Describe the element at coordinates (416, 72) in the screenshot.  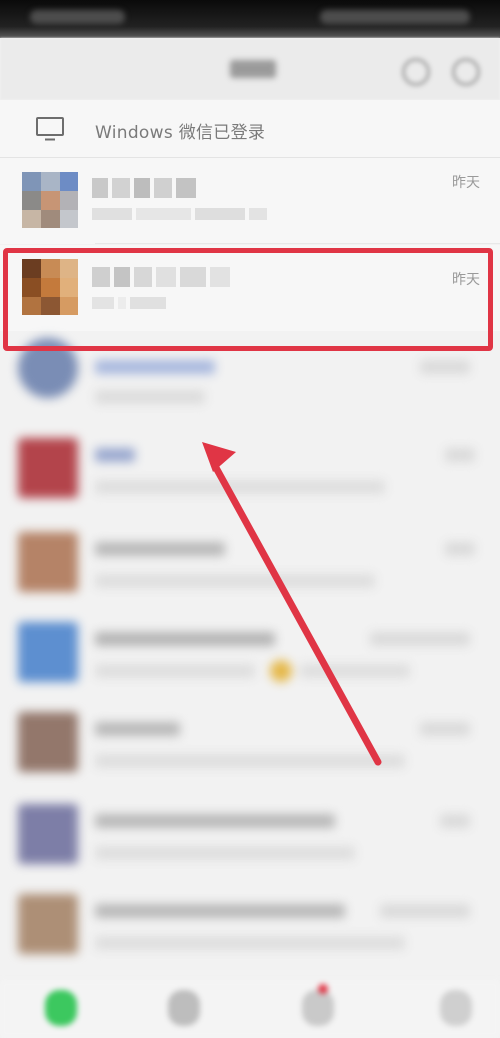
I see `search-icon` at that location.